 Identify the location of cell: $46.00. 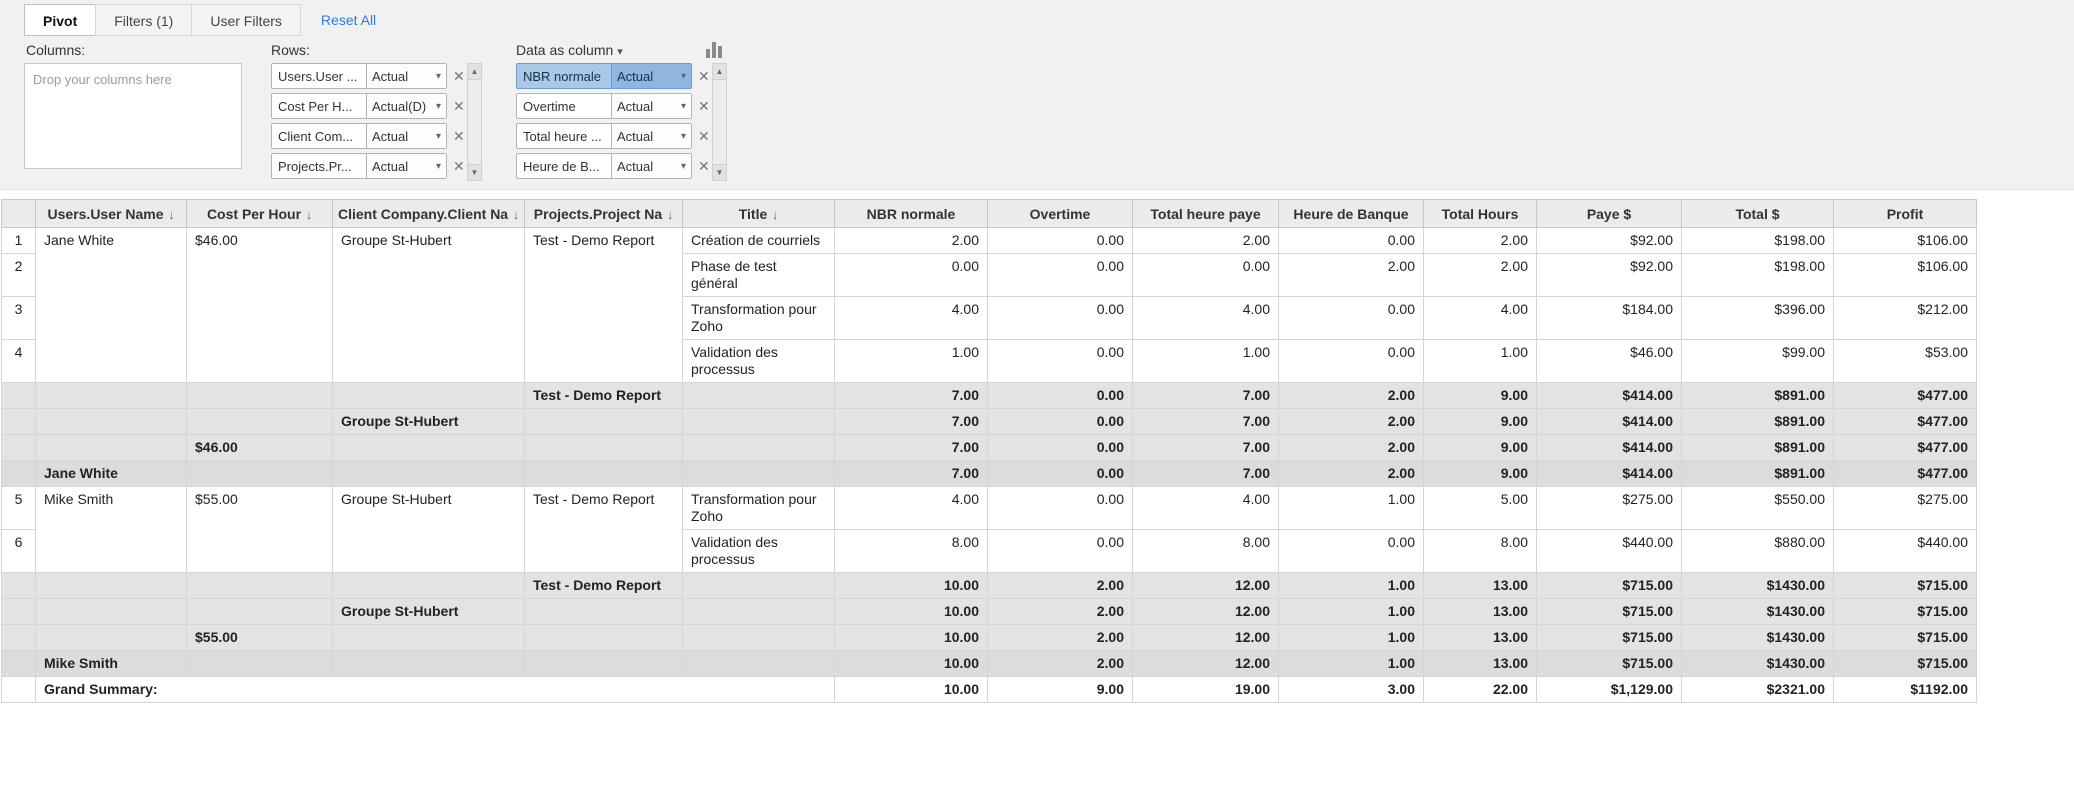
(259, 447).